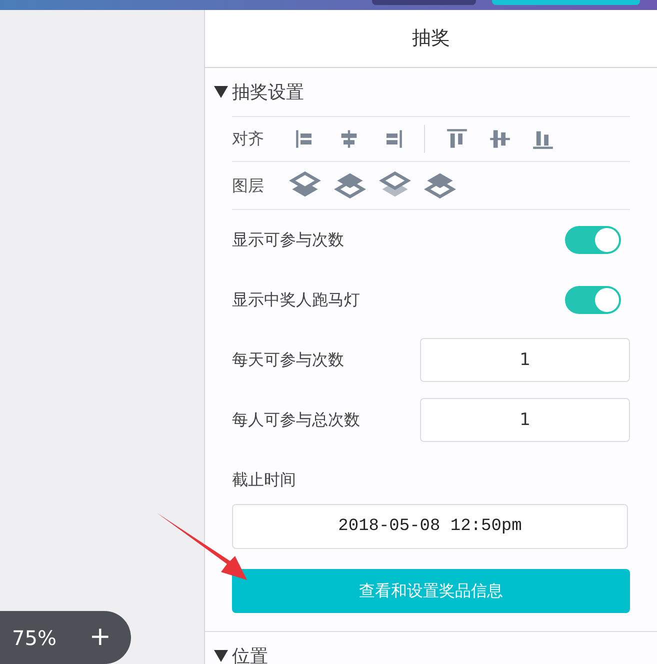 Image resolution: width=657 pixels, height=664 pixels. What do you see at coordinates (288, 240) in the screenshot?
I see `toggle-label: 显示可参与次数` at bounding box center [288, 240].